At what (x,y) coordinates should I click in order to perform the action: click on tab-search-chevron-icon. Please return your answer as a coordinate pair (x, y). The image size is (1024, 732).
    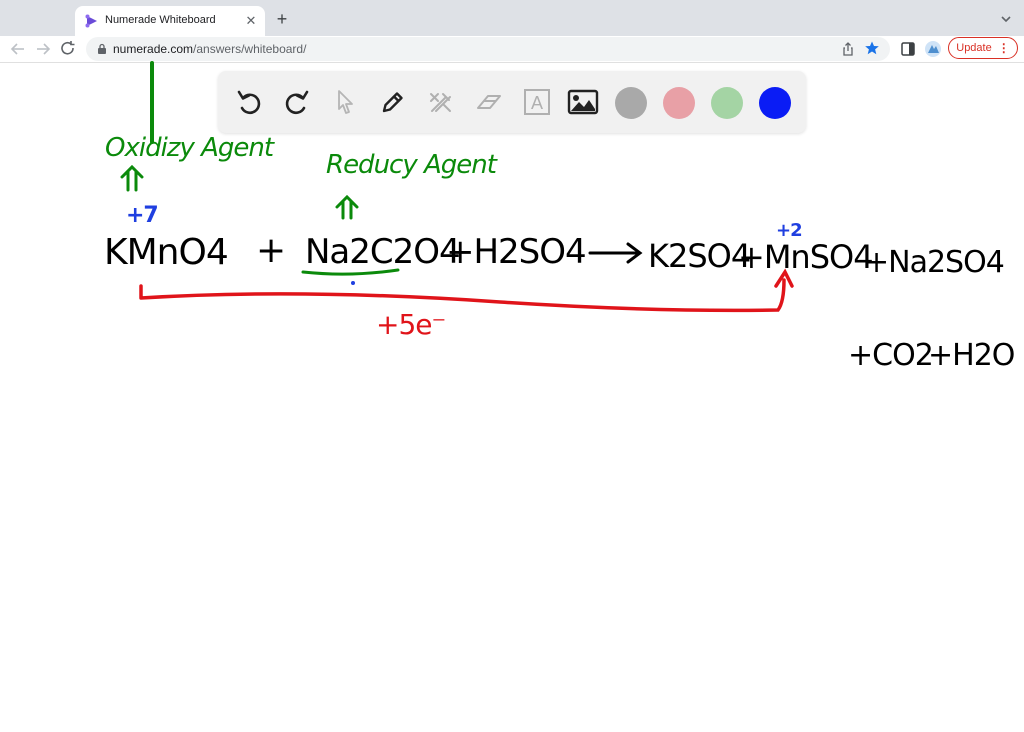
    Looking at the image, I should click on (1006, 19).